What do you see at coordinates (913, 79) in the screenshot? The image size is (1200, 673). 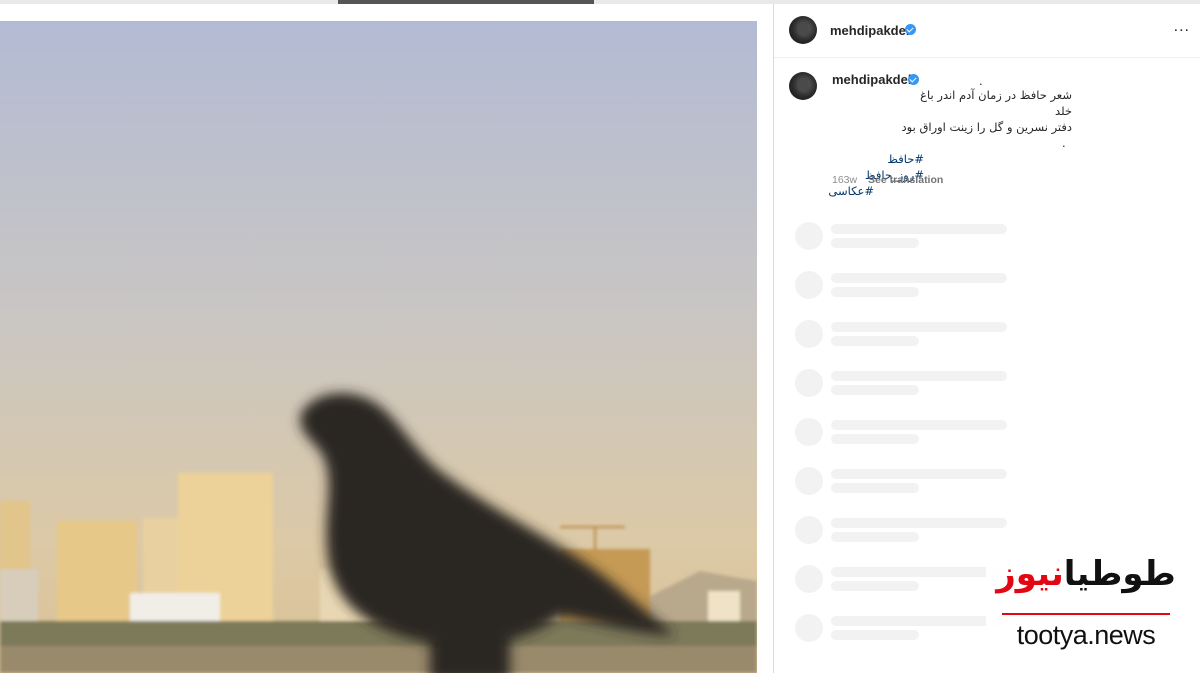 I see `caption-verified-badge-icon` at bounding box center [913, 79].